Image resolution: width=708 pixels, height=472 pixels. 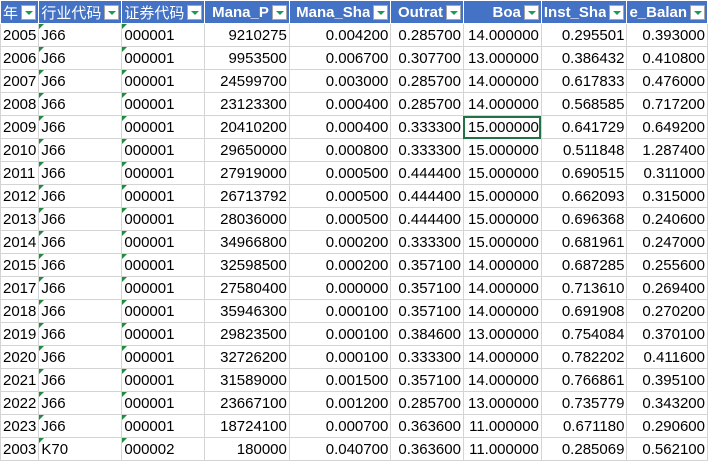 I want to click on cell-year: 2005, so click(x=20, y=35).